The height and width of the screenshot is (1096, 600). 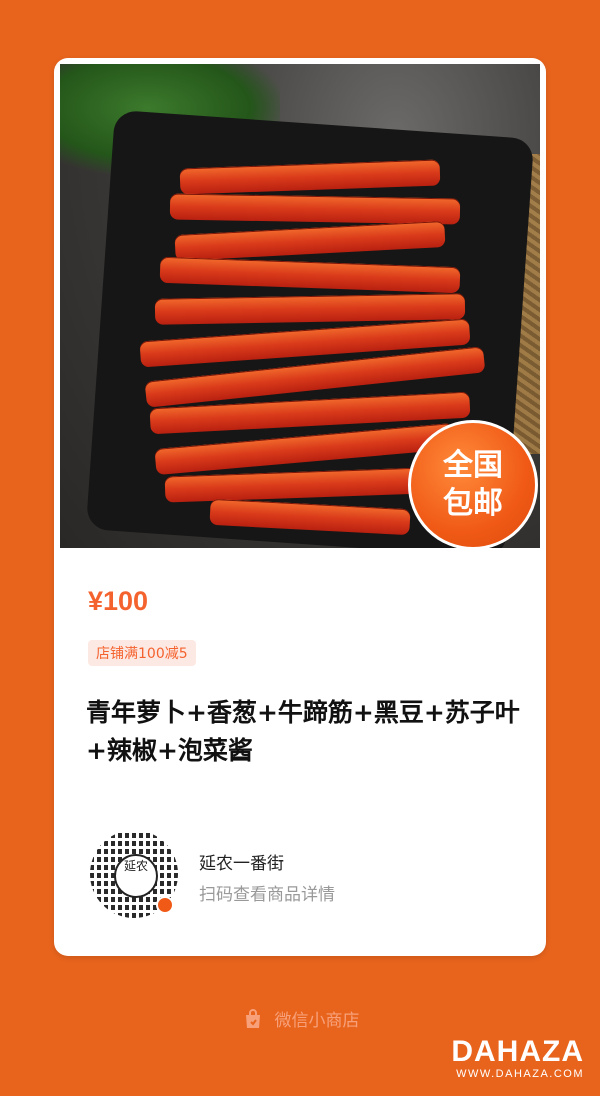 I want to click on badge-line-1: 全国, so click(x=473, y=465).